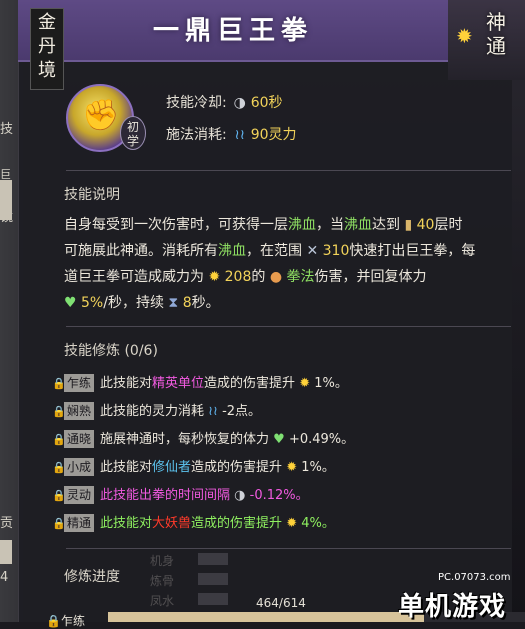  What do you see at coordinates (172, 467) in the screenshot?
I see `training-keyword: 修仙者` at bounding box center [172, 467].